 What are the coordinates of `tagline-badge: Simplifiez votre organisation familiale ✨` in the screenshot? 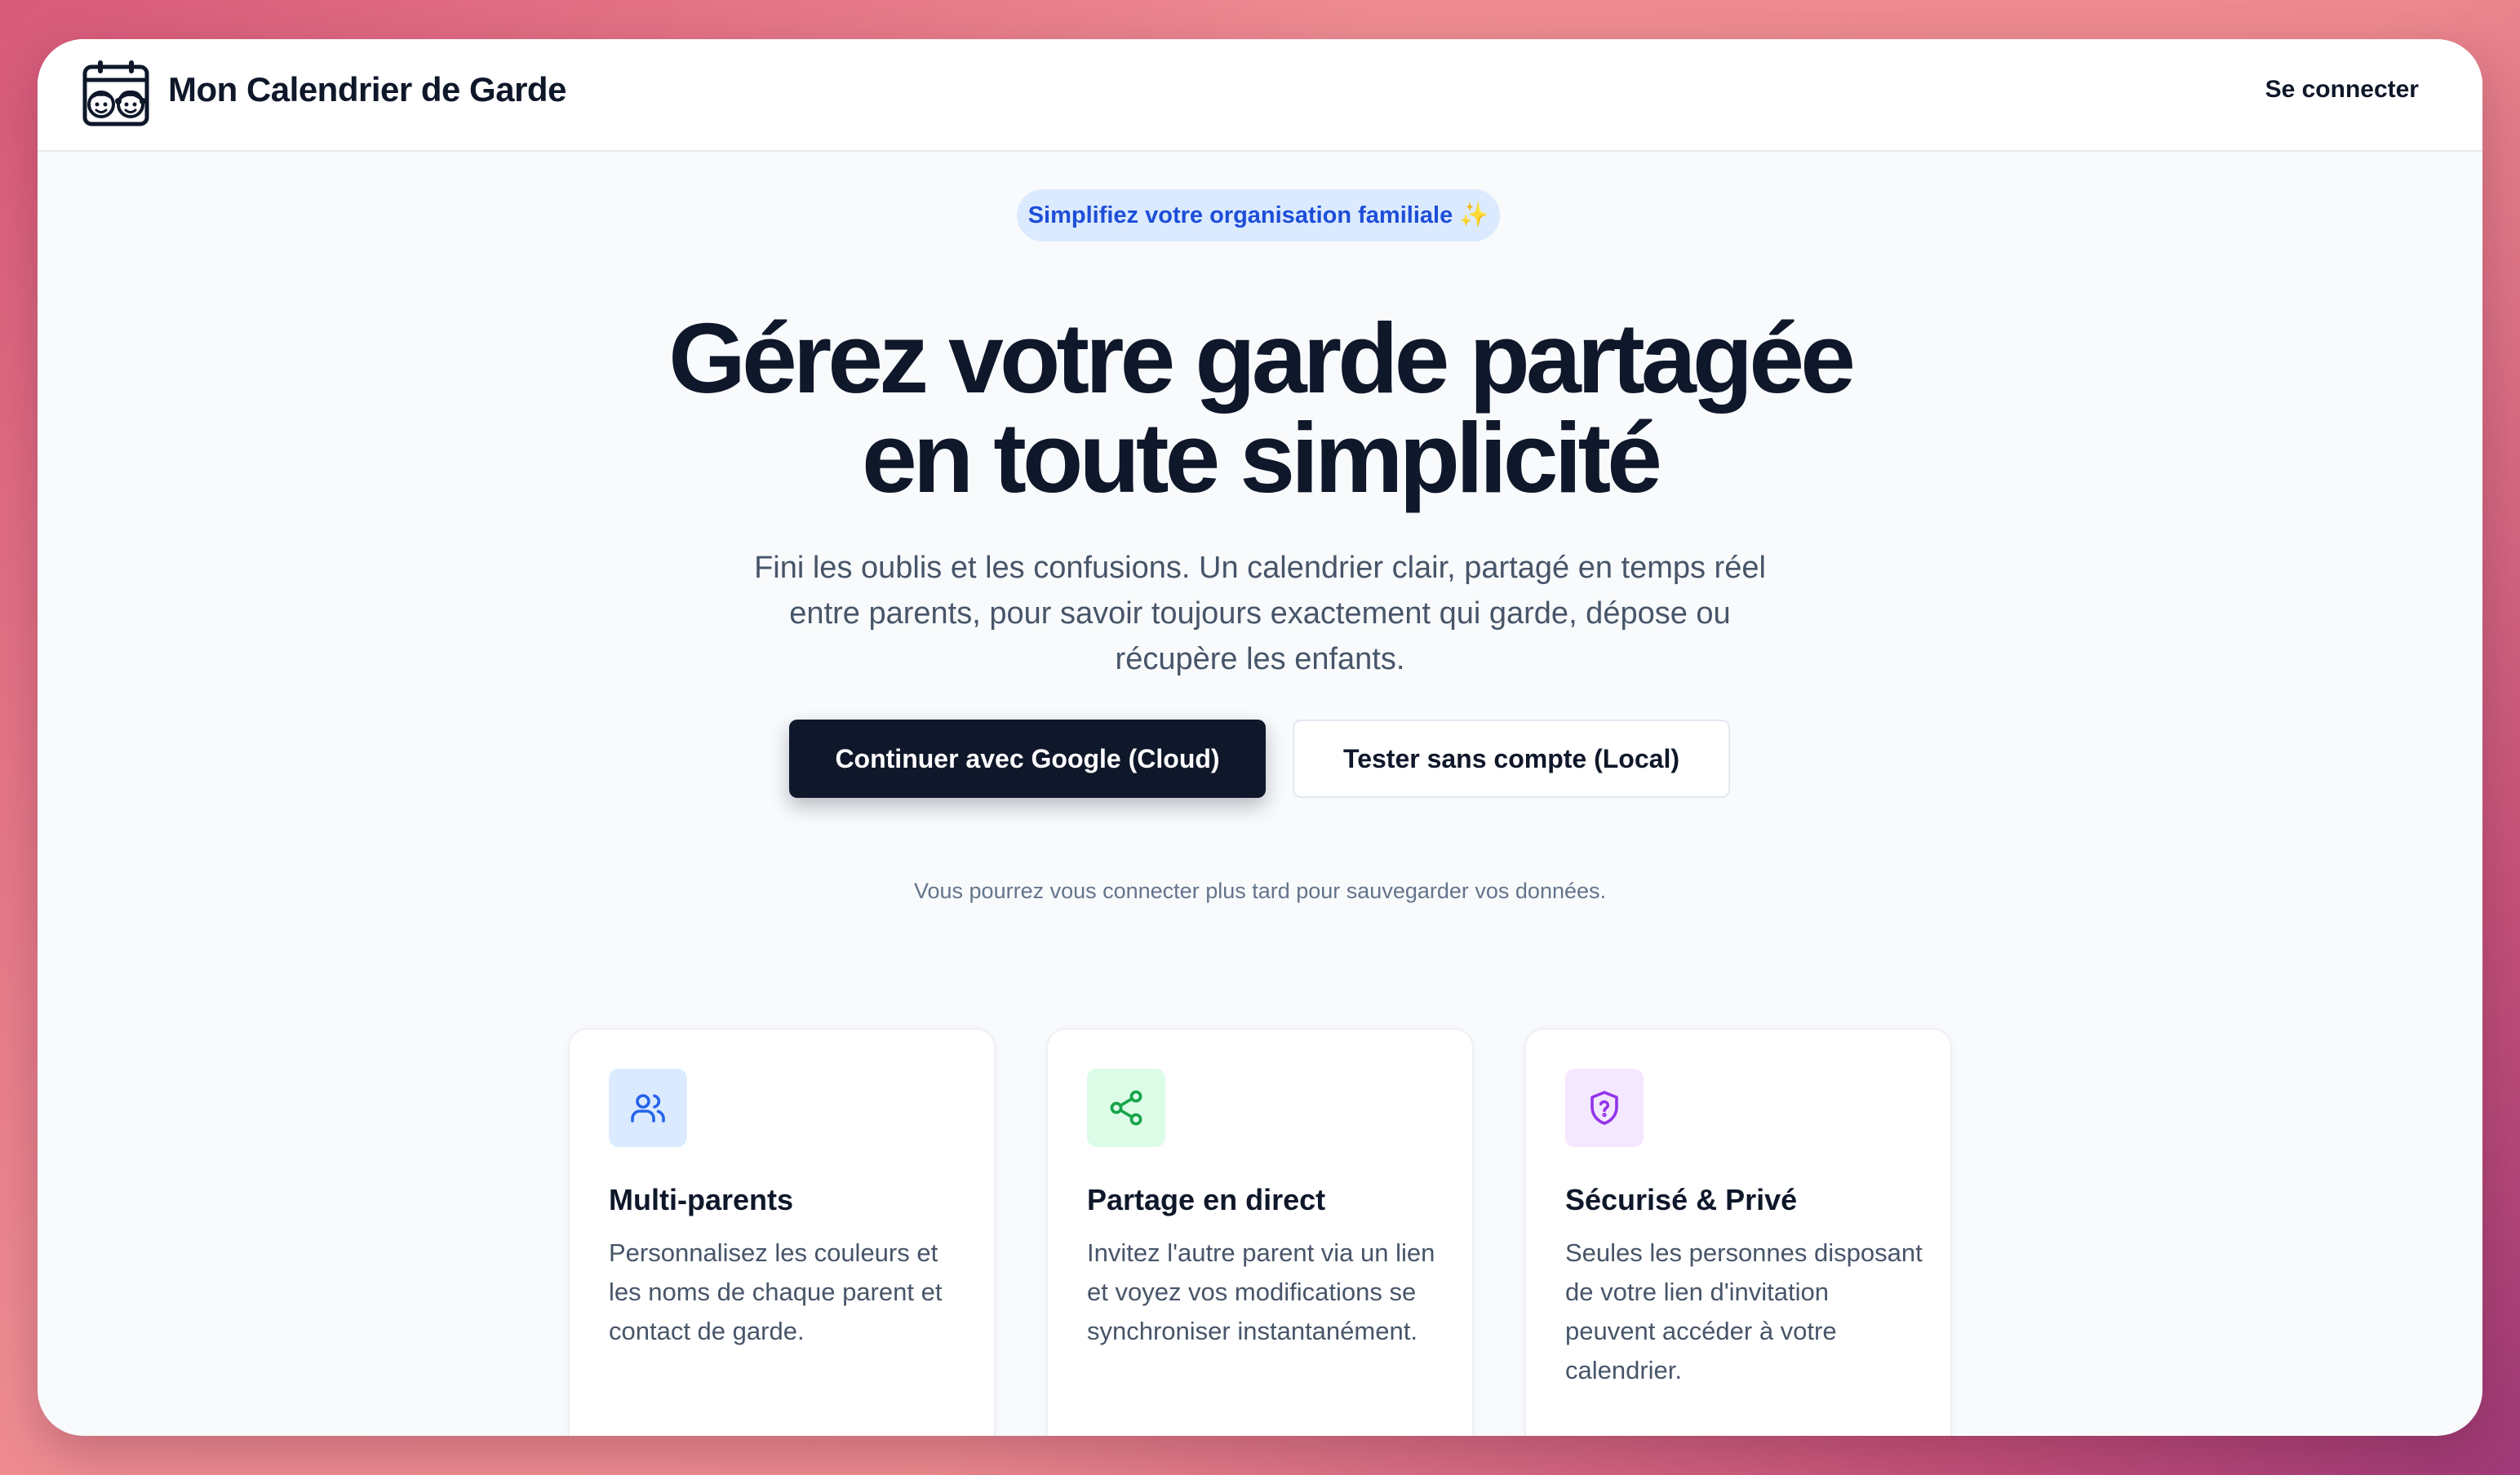 It's located at (1259, 215).